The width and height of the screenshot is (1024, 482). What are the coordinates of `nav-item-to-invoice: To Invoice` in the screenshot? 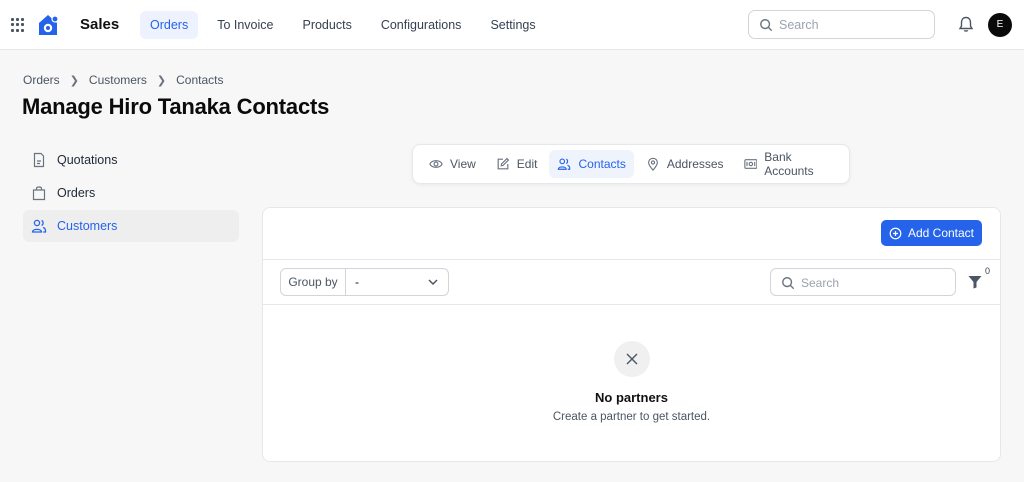 It's located at (245, 25).